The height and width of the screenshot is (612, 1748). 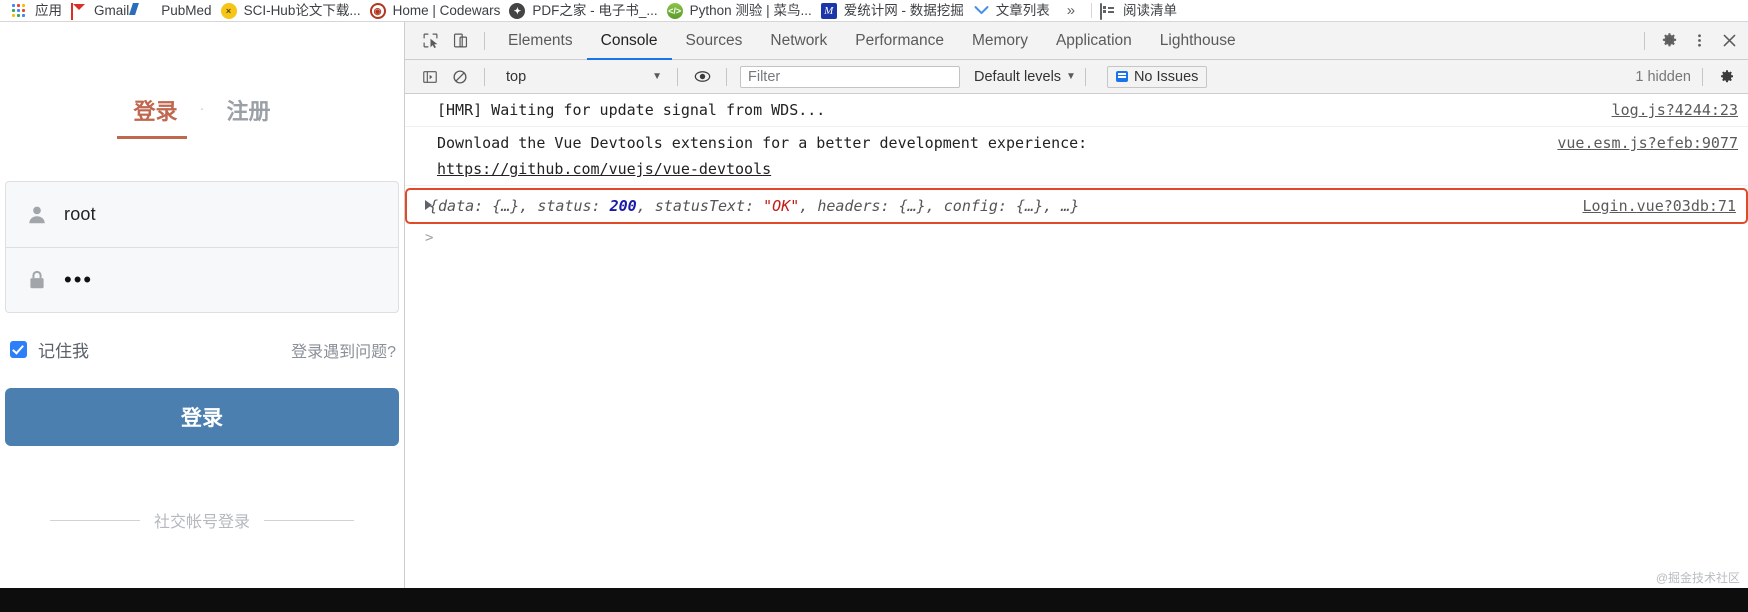 What do you see at coordinates (1121, 76) in the screenshot?
I see `issues-icon` at bounding box center [1121, 76].